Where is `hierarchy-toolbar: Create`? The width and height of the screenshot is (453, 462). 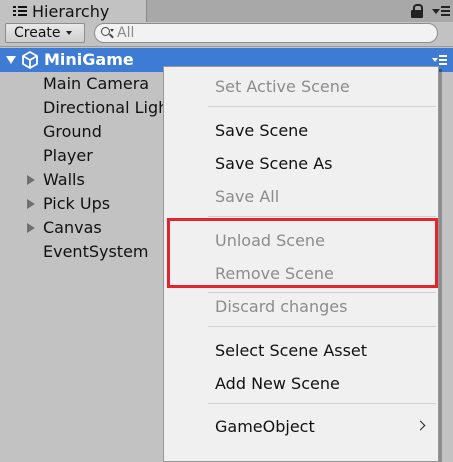 hierarchy-toolbar: Create is located at coordinates (226, 34).